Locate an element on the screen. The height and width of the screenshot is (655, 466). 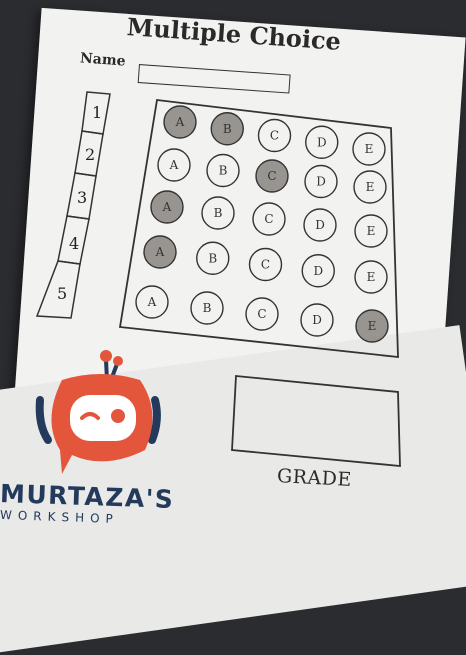
bubble-q4-d: D is located at coordinates (318, 271).